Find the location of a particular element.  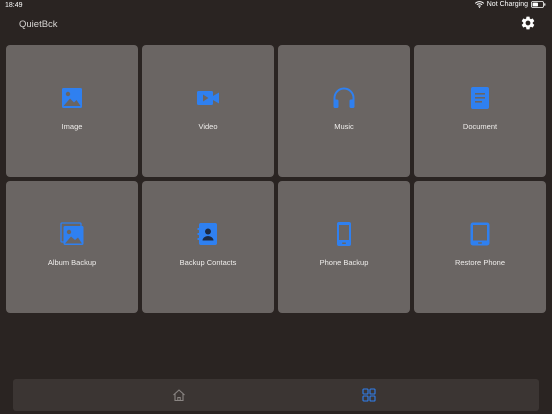

home-icon is located at coordinates (179, 395).